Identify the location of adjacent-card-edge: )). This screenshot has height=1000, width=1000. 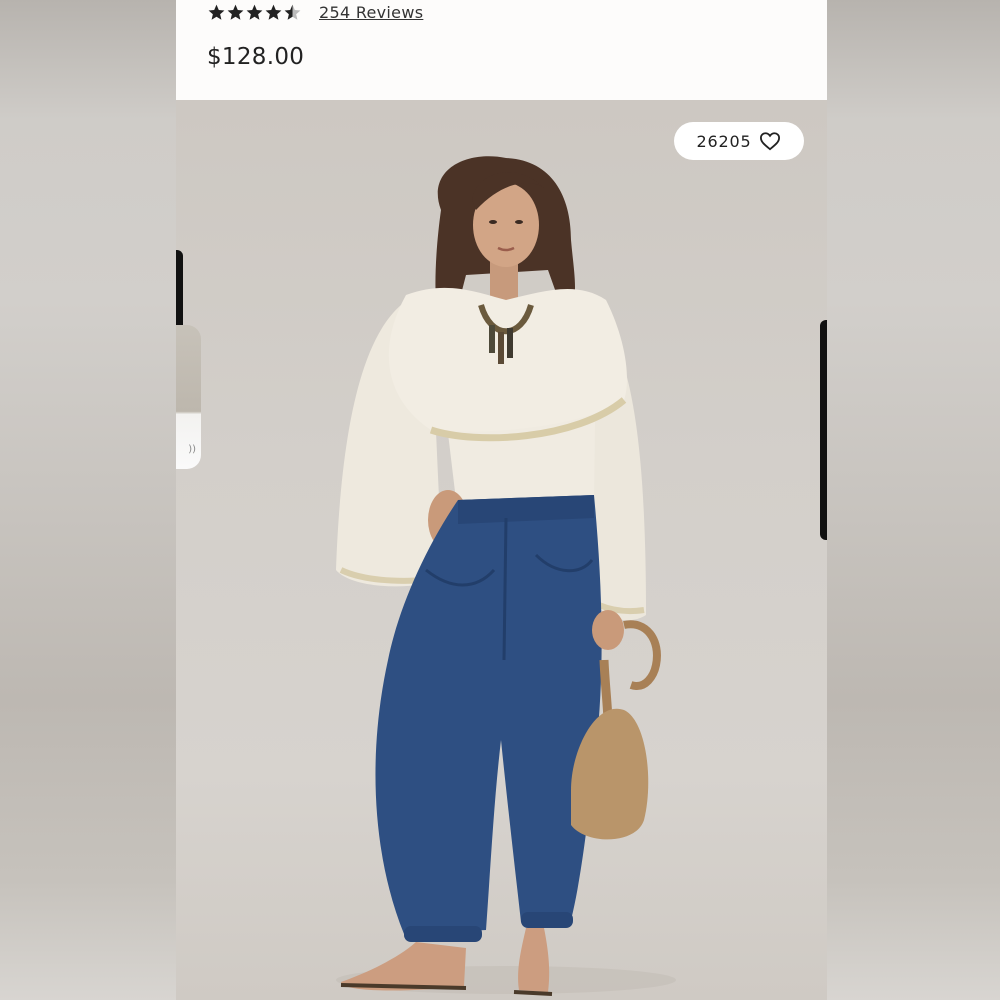
(188, 397).